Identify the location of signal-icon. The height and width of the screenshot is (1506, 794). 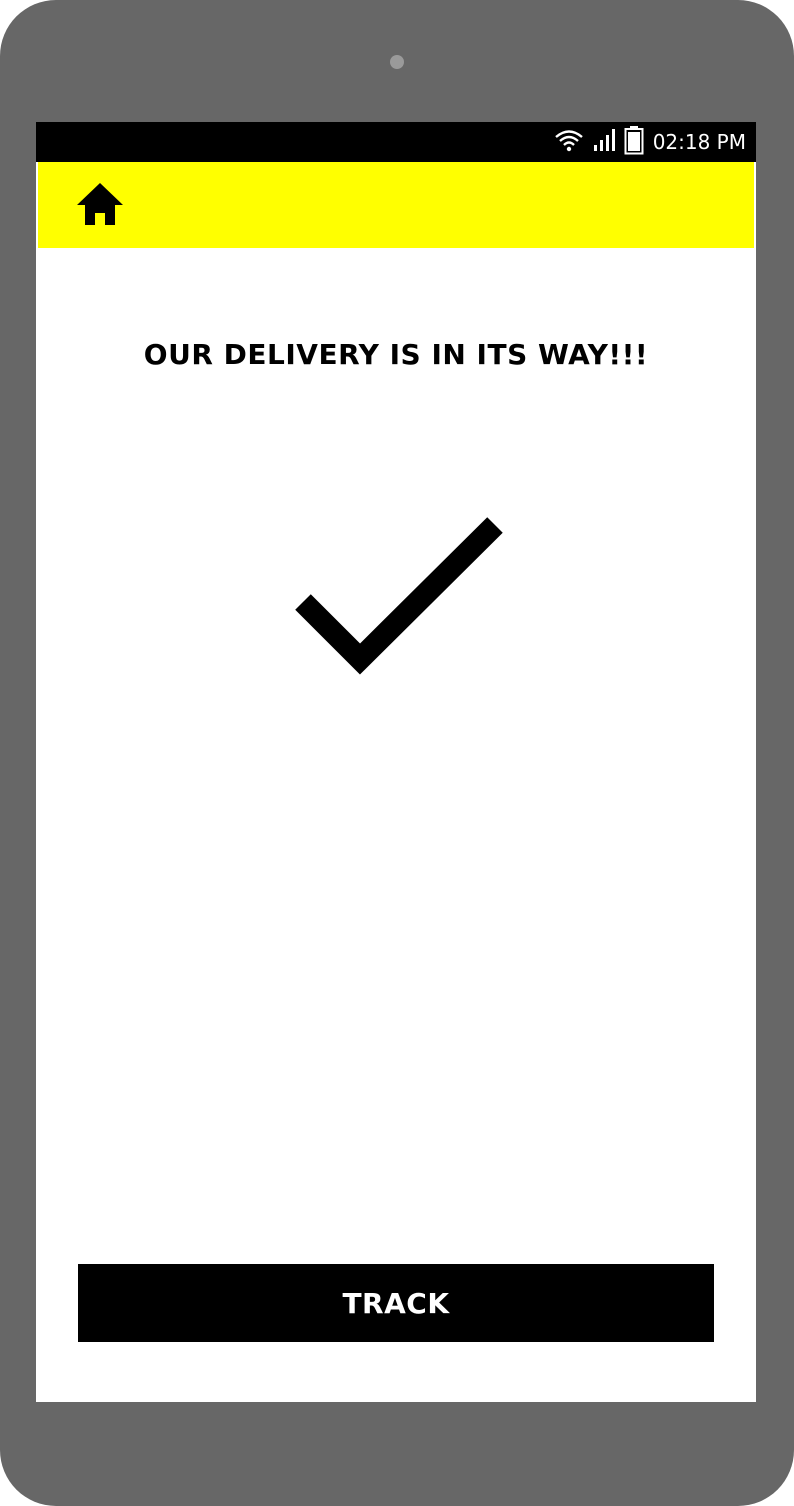
(604, 142).